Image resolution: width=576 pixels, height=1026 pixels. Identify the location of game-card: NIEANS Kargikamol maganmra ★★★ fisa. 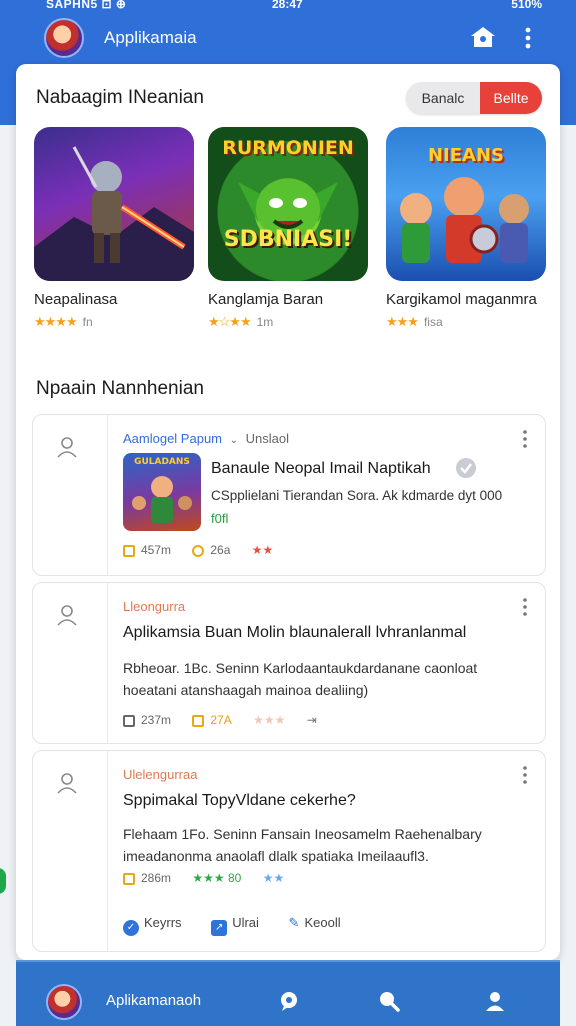
(466, 228).